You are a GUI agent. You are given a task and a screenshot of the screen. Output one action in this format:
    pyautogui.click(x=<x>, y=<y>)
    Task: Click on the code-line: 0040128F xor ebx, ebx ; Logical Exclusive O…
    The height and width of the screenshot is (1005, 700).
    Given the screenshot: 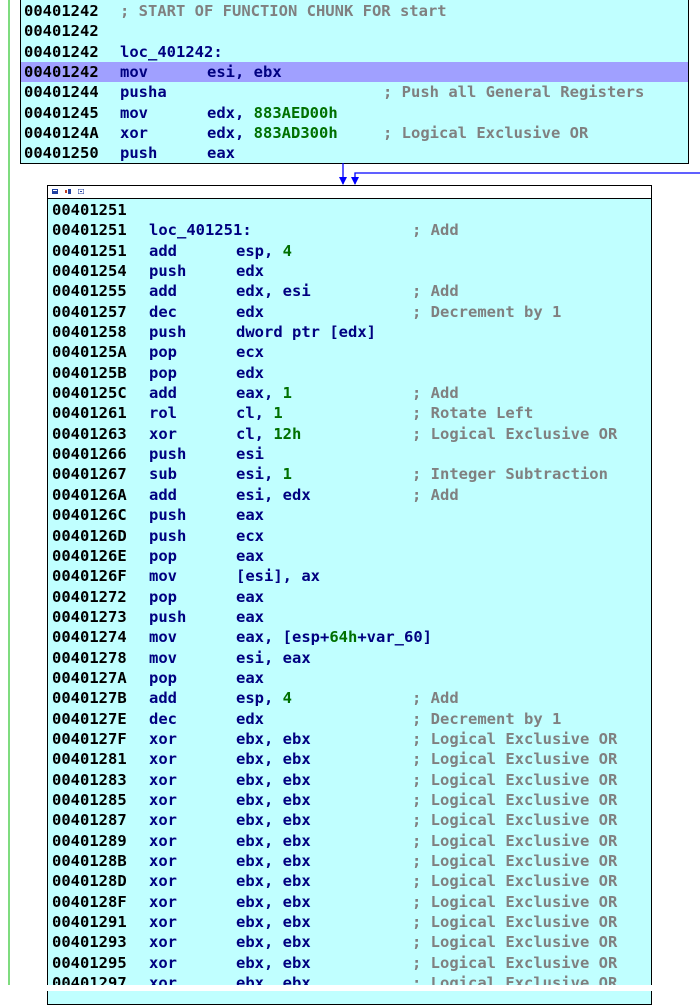 What is the action you would take?
    pyautogui.click(x=349, y=902)
    